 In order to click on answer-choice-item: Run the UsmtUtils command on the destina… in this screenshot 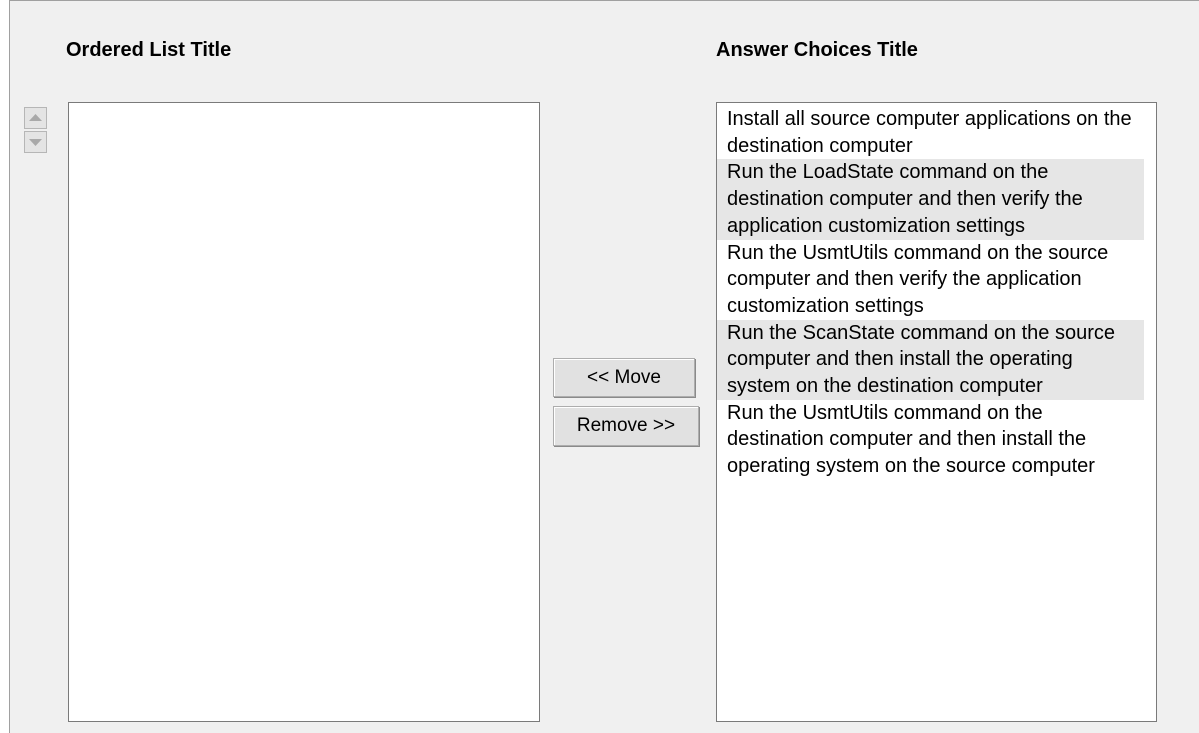, I will do `click(930, 440)`.